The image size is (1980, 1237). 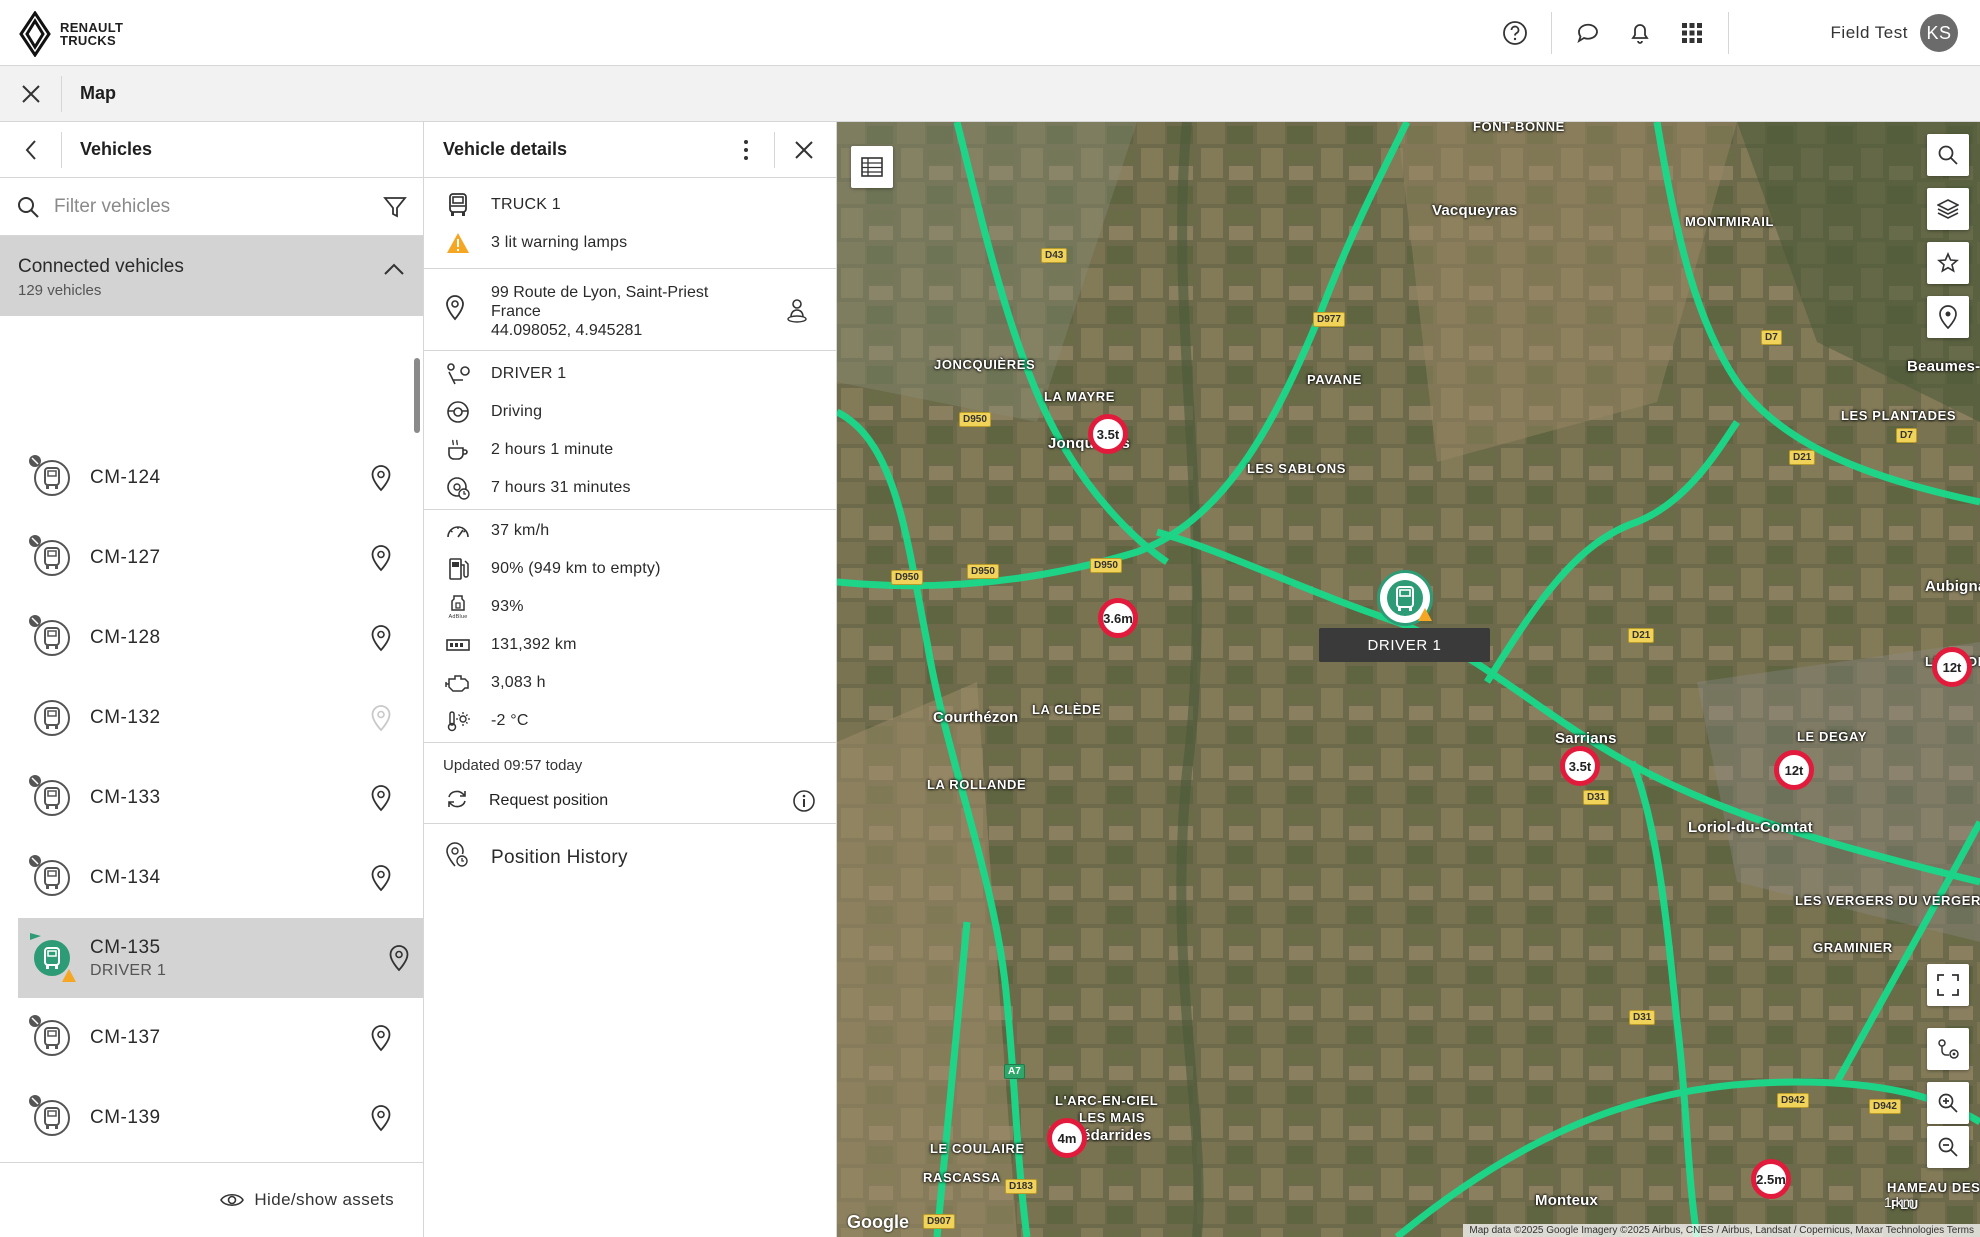 What do you see at coordinates (218, 206) in the screenshot?
I see `filter-vehicles-input` at bounding box center [218, 206].